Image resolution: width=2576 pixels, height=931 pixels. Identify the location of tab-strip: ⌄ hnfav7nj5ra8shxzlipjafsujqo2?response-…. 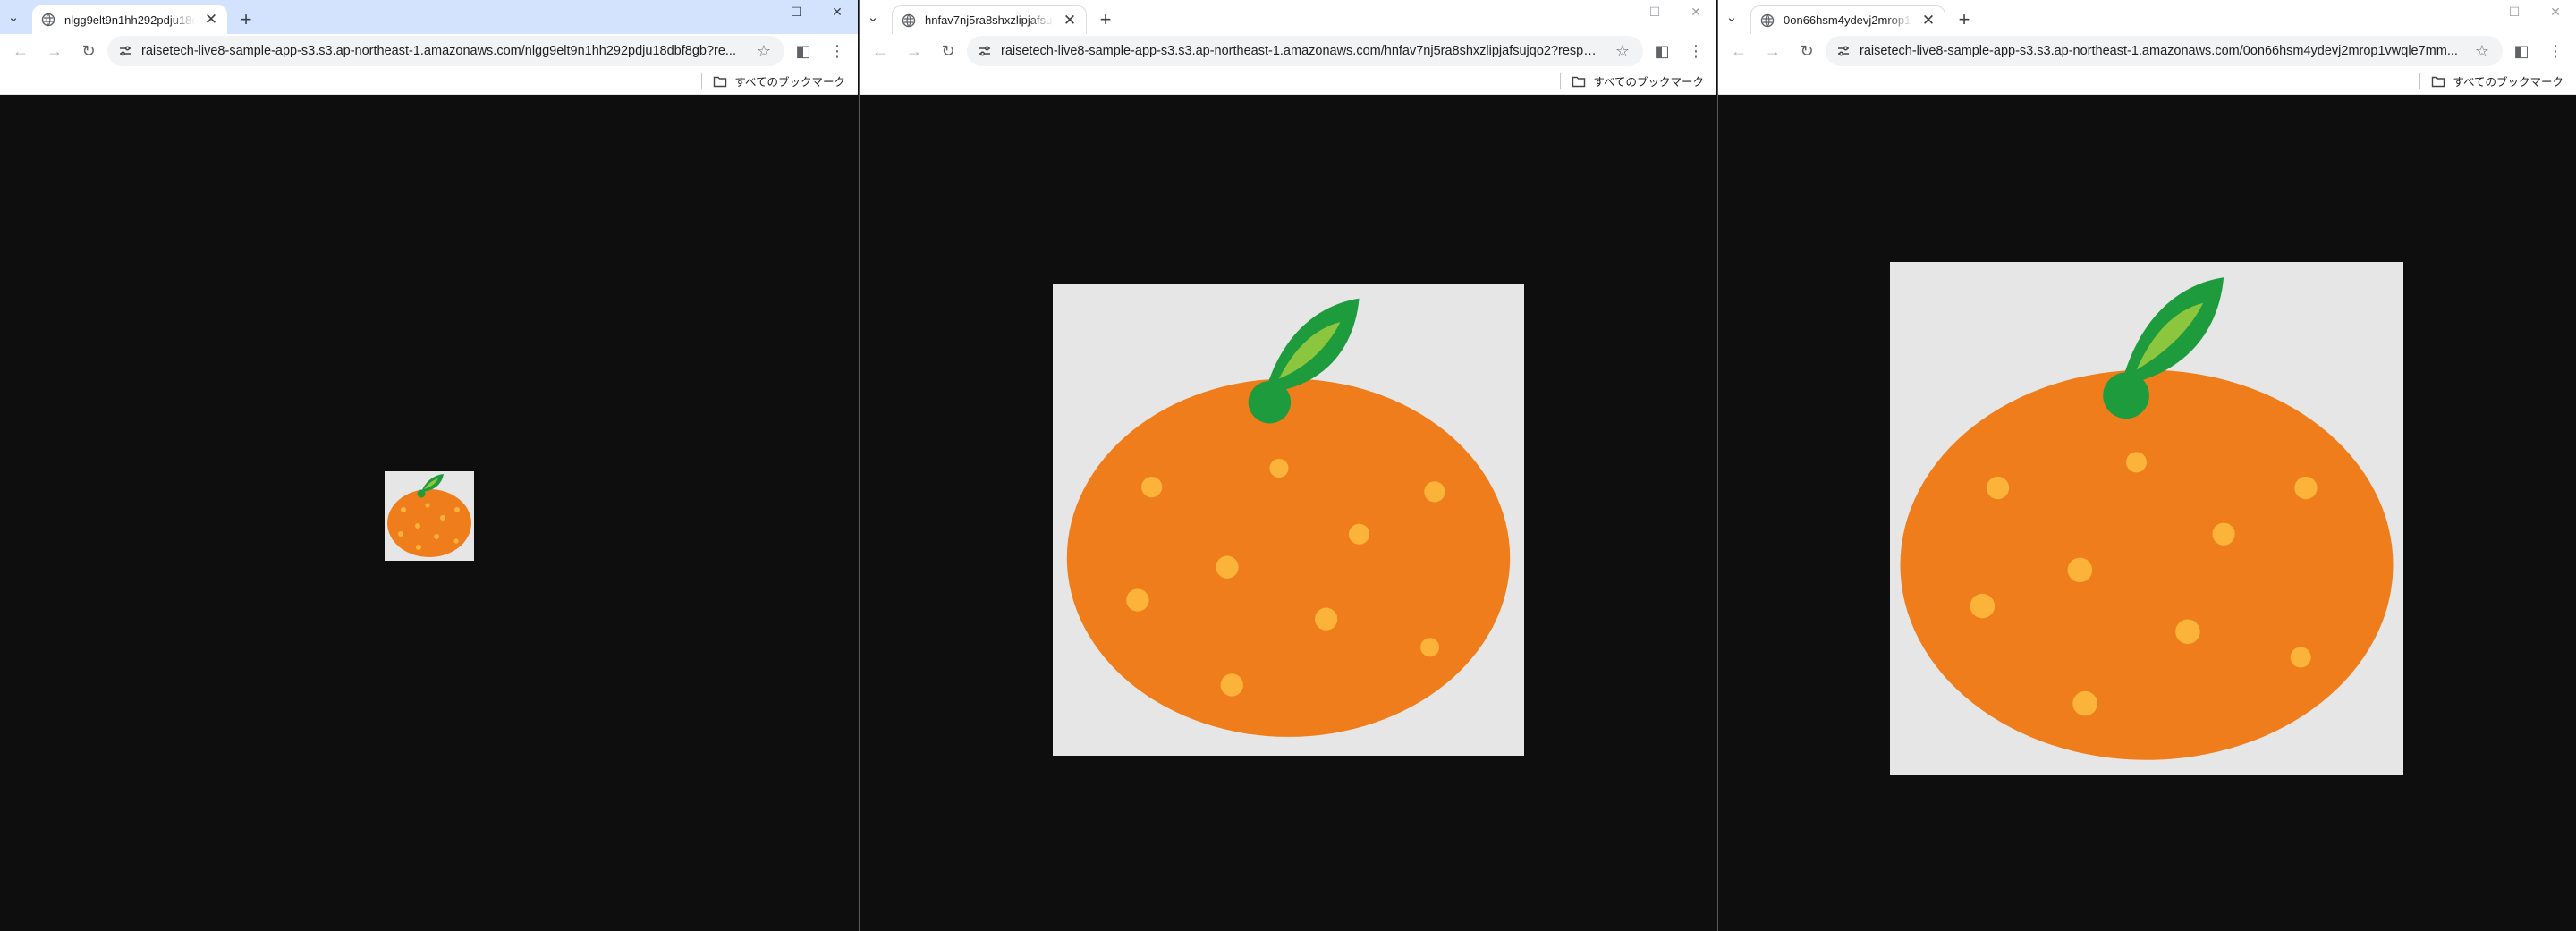
(1288, 17).